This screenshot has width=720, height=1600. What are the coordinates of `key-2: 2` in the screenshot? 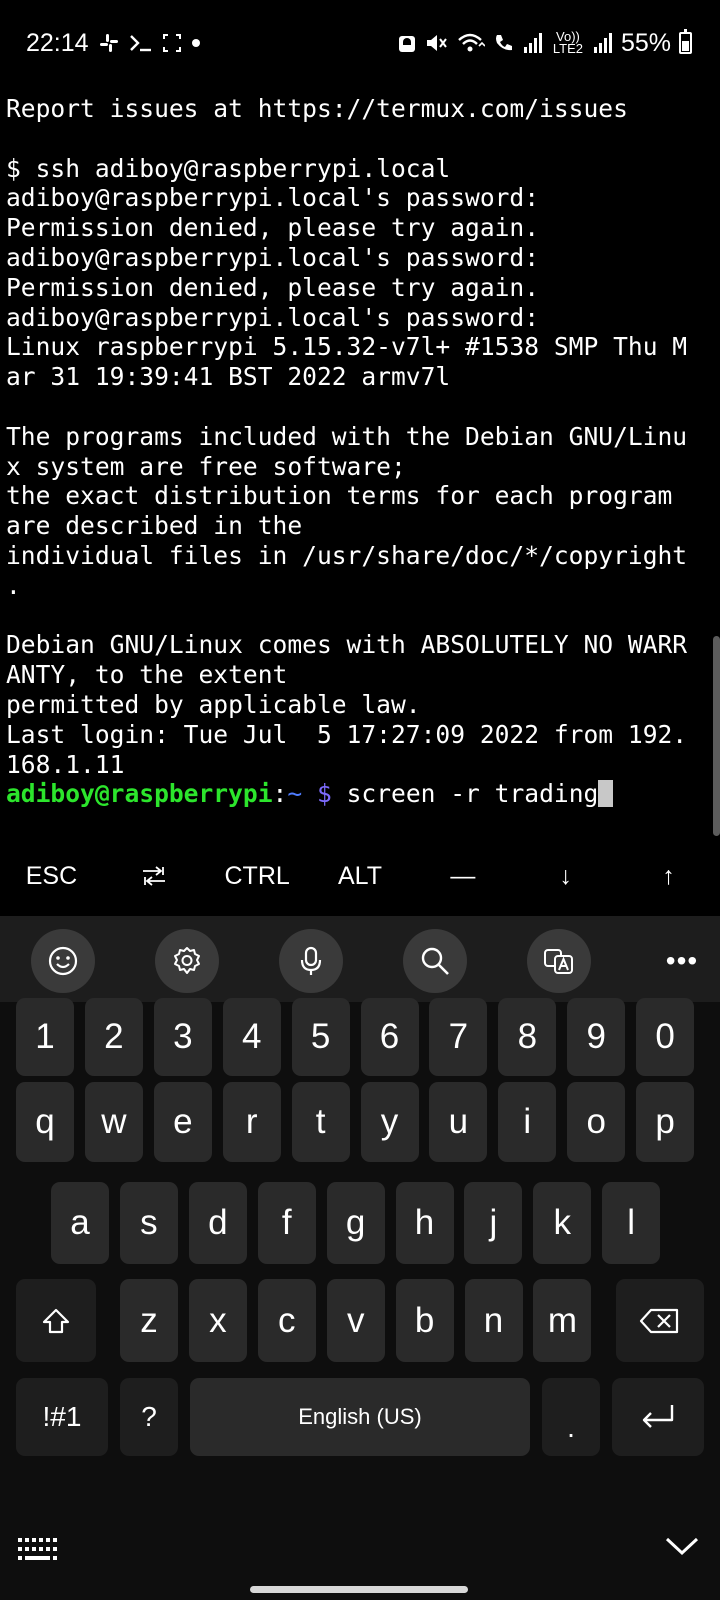 It's located at (113, 1037).